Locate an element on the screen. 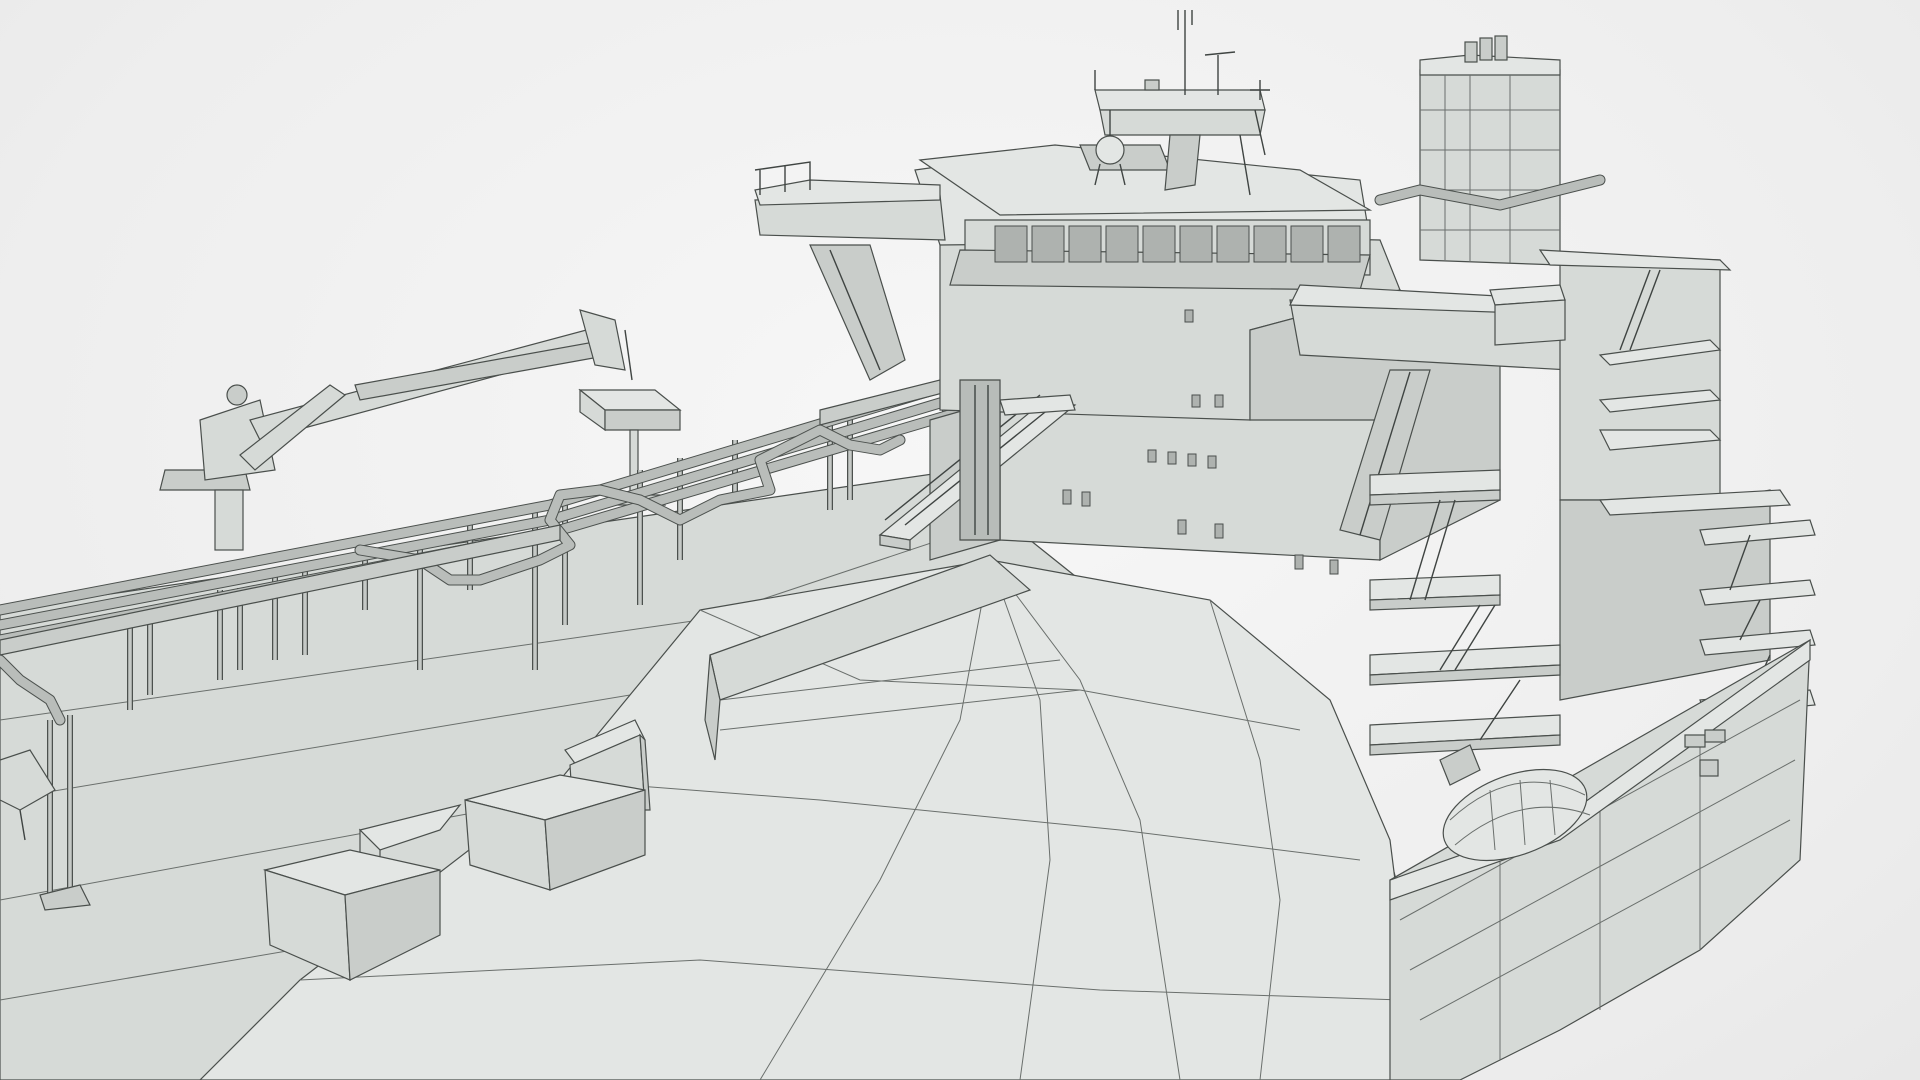 This screenshot has width=1920, height=1080. aft-house-block is located at coordinates (1665, 475).